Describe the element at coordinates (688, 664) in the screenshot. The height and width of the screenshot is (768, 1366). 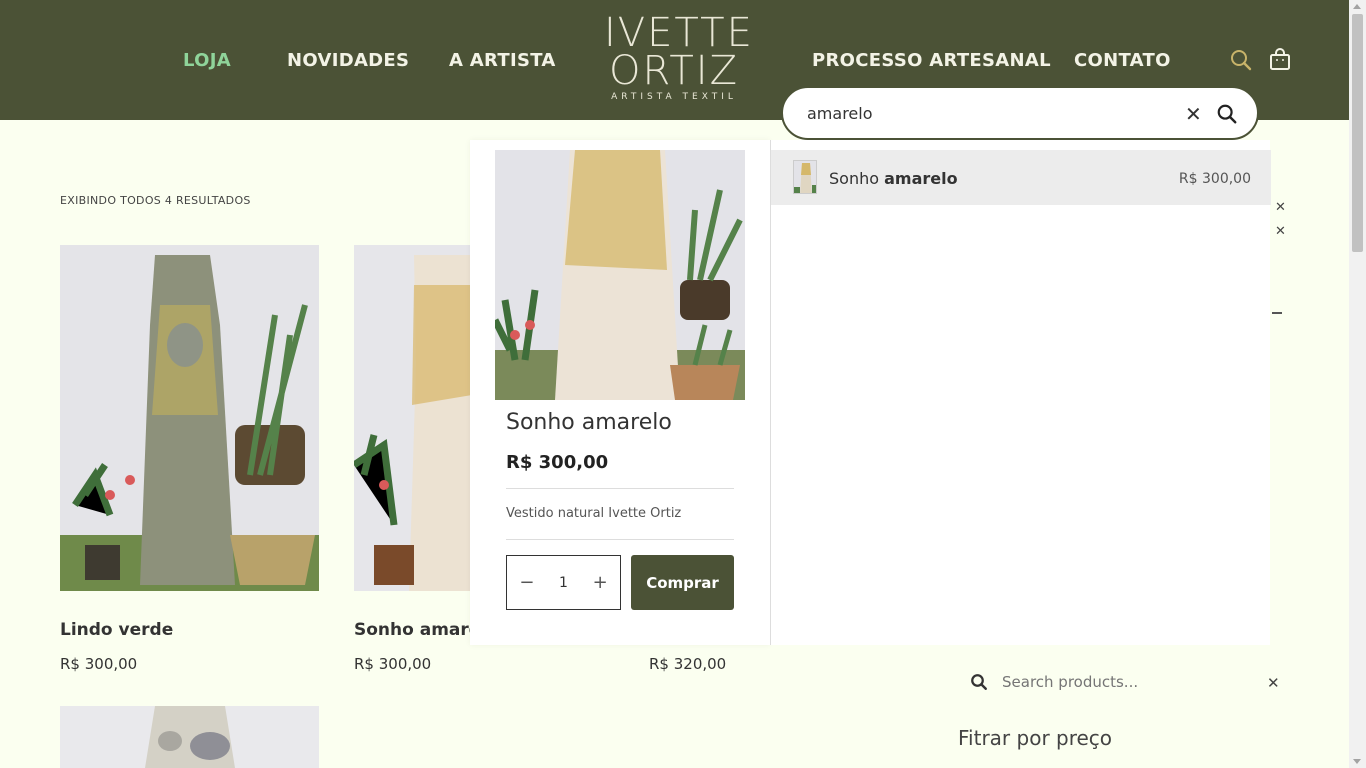
I see `product-price: R$ 320,00` at that location.